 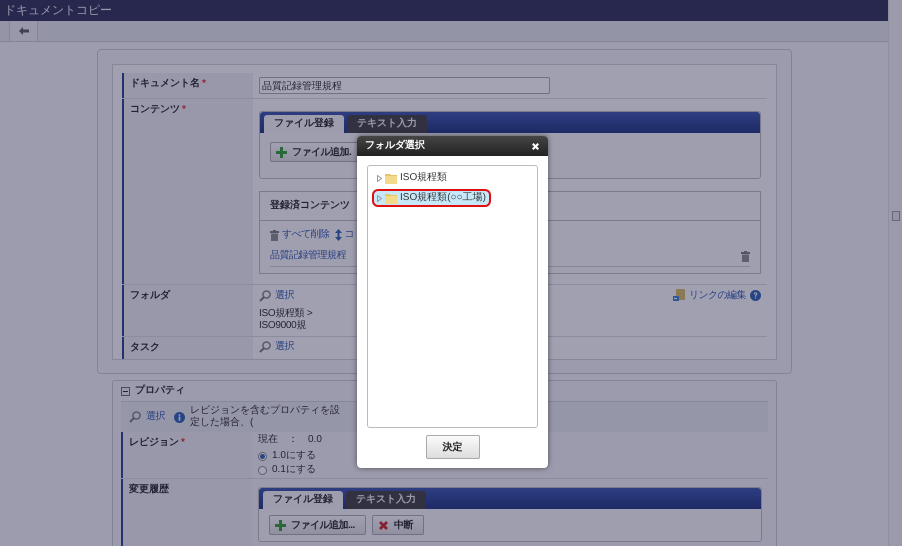 What do you see at coordinates (155, 110) in the screenshot?
I see `field-label: コンテンツ` at bounding box center [155, 110].